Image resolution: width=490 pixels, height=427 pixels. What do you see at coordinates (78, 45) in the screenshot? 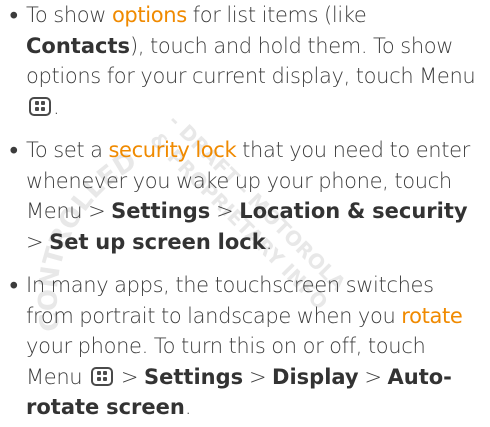
I see `bold-contacts: Contacts` at bounding box center [78, 45].